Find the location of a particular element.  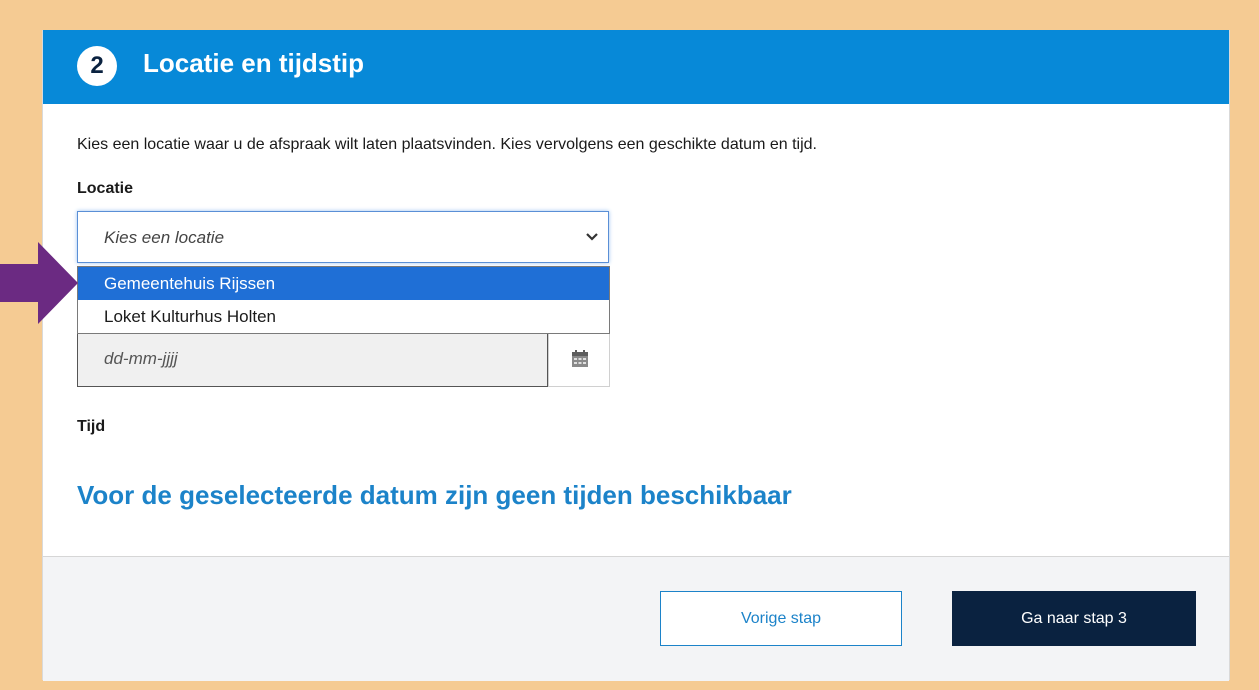

time-label: Tijd is located at coordinates (91, 426).